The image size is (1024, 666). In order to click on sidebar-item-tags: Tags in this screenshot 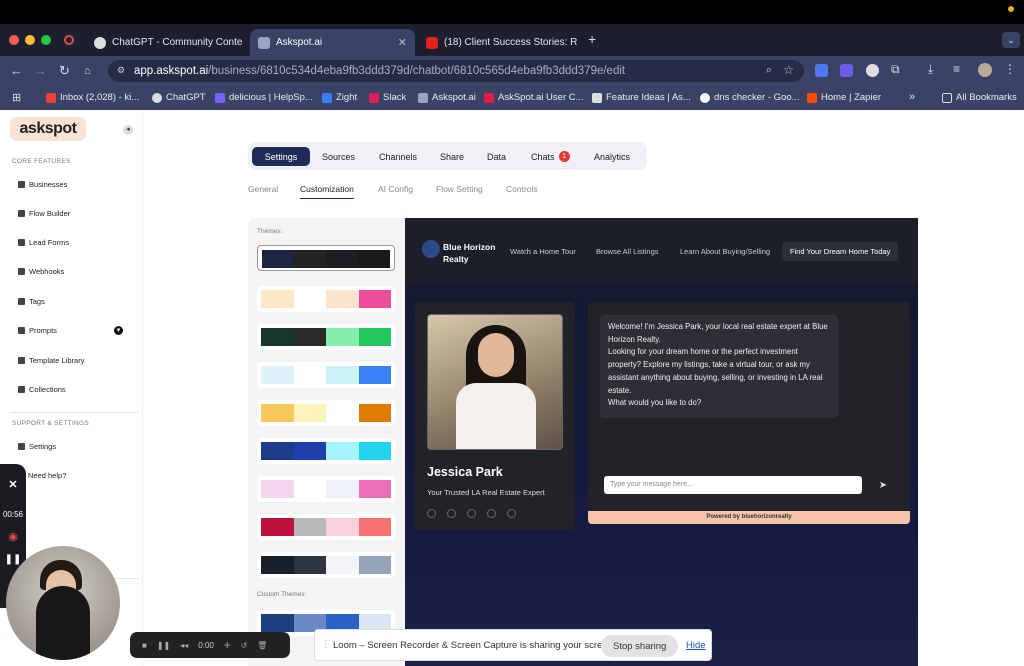, I will do `click(31, 301)`.